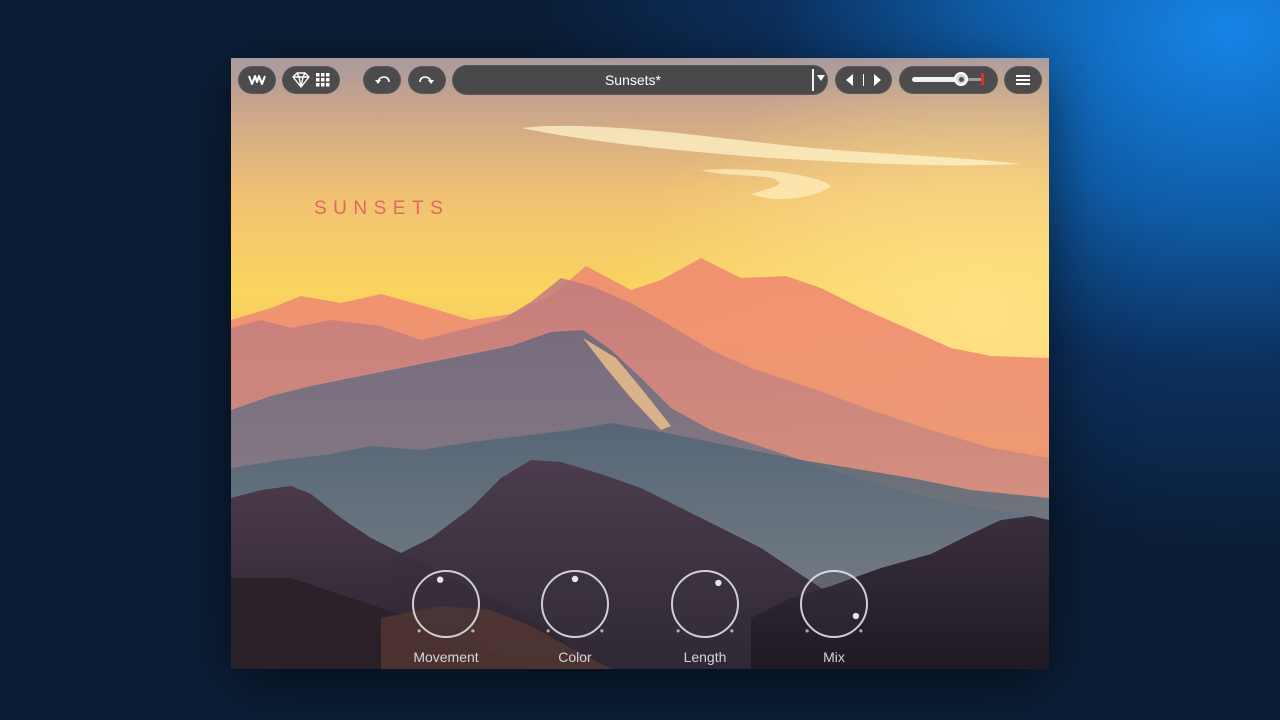 This screenshot has height=720, width=1280. I want to click on triangle-right-icon, so click(877, 80).